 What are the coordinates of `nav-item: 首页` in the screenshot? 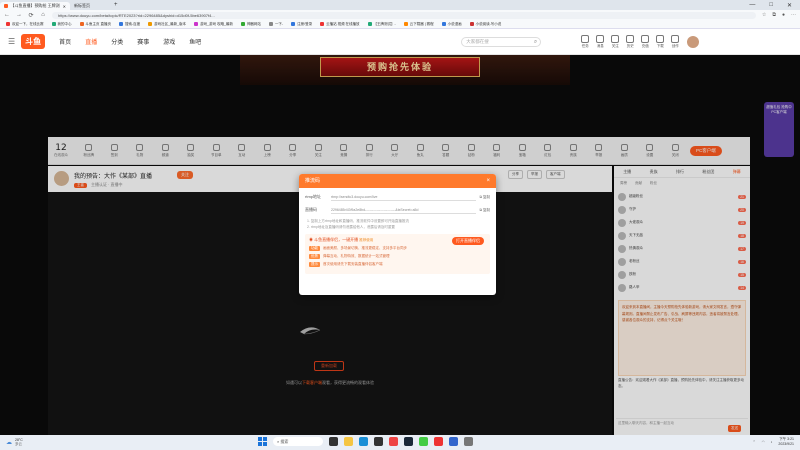 It's located at (65, 41).